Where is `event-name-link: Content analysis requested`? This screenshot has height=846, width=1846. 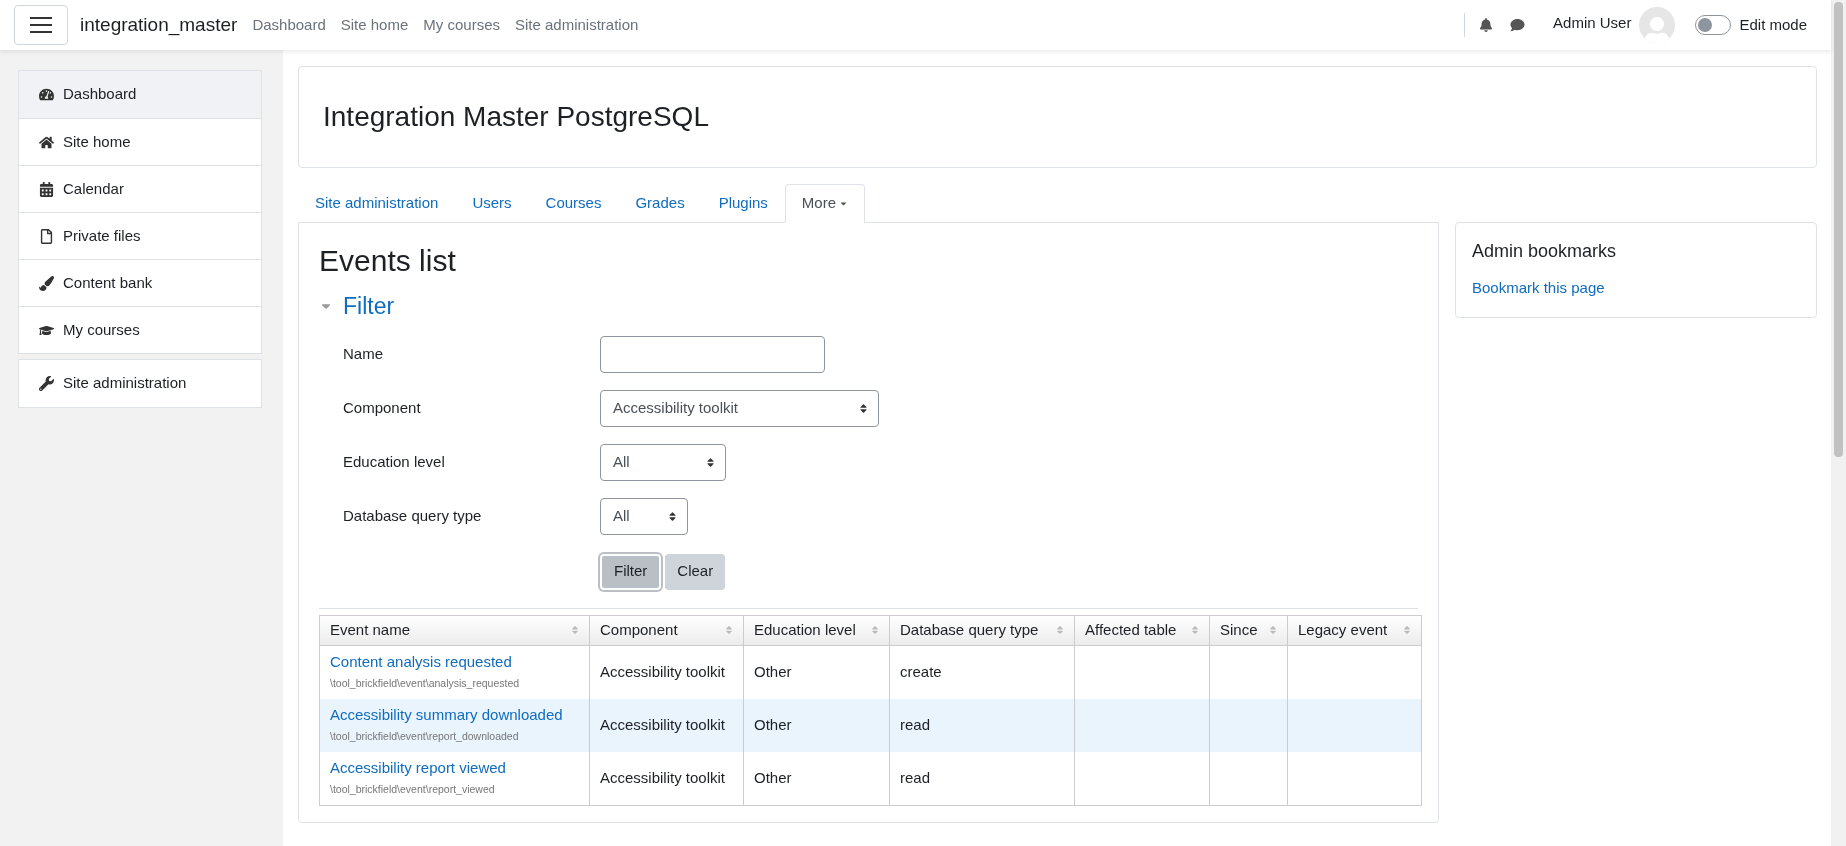
event-name-link: Content analysis requested is located at coordinates (454, 662).